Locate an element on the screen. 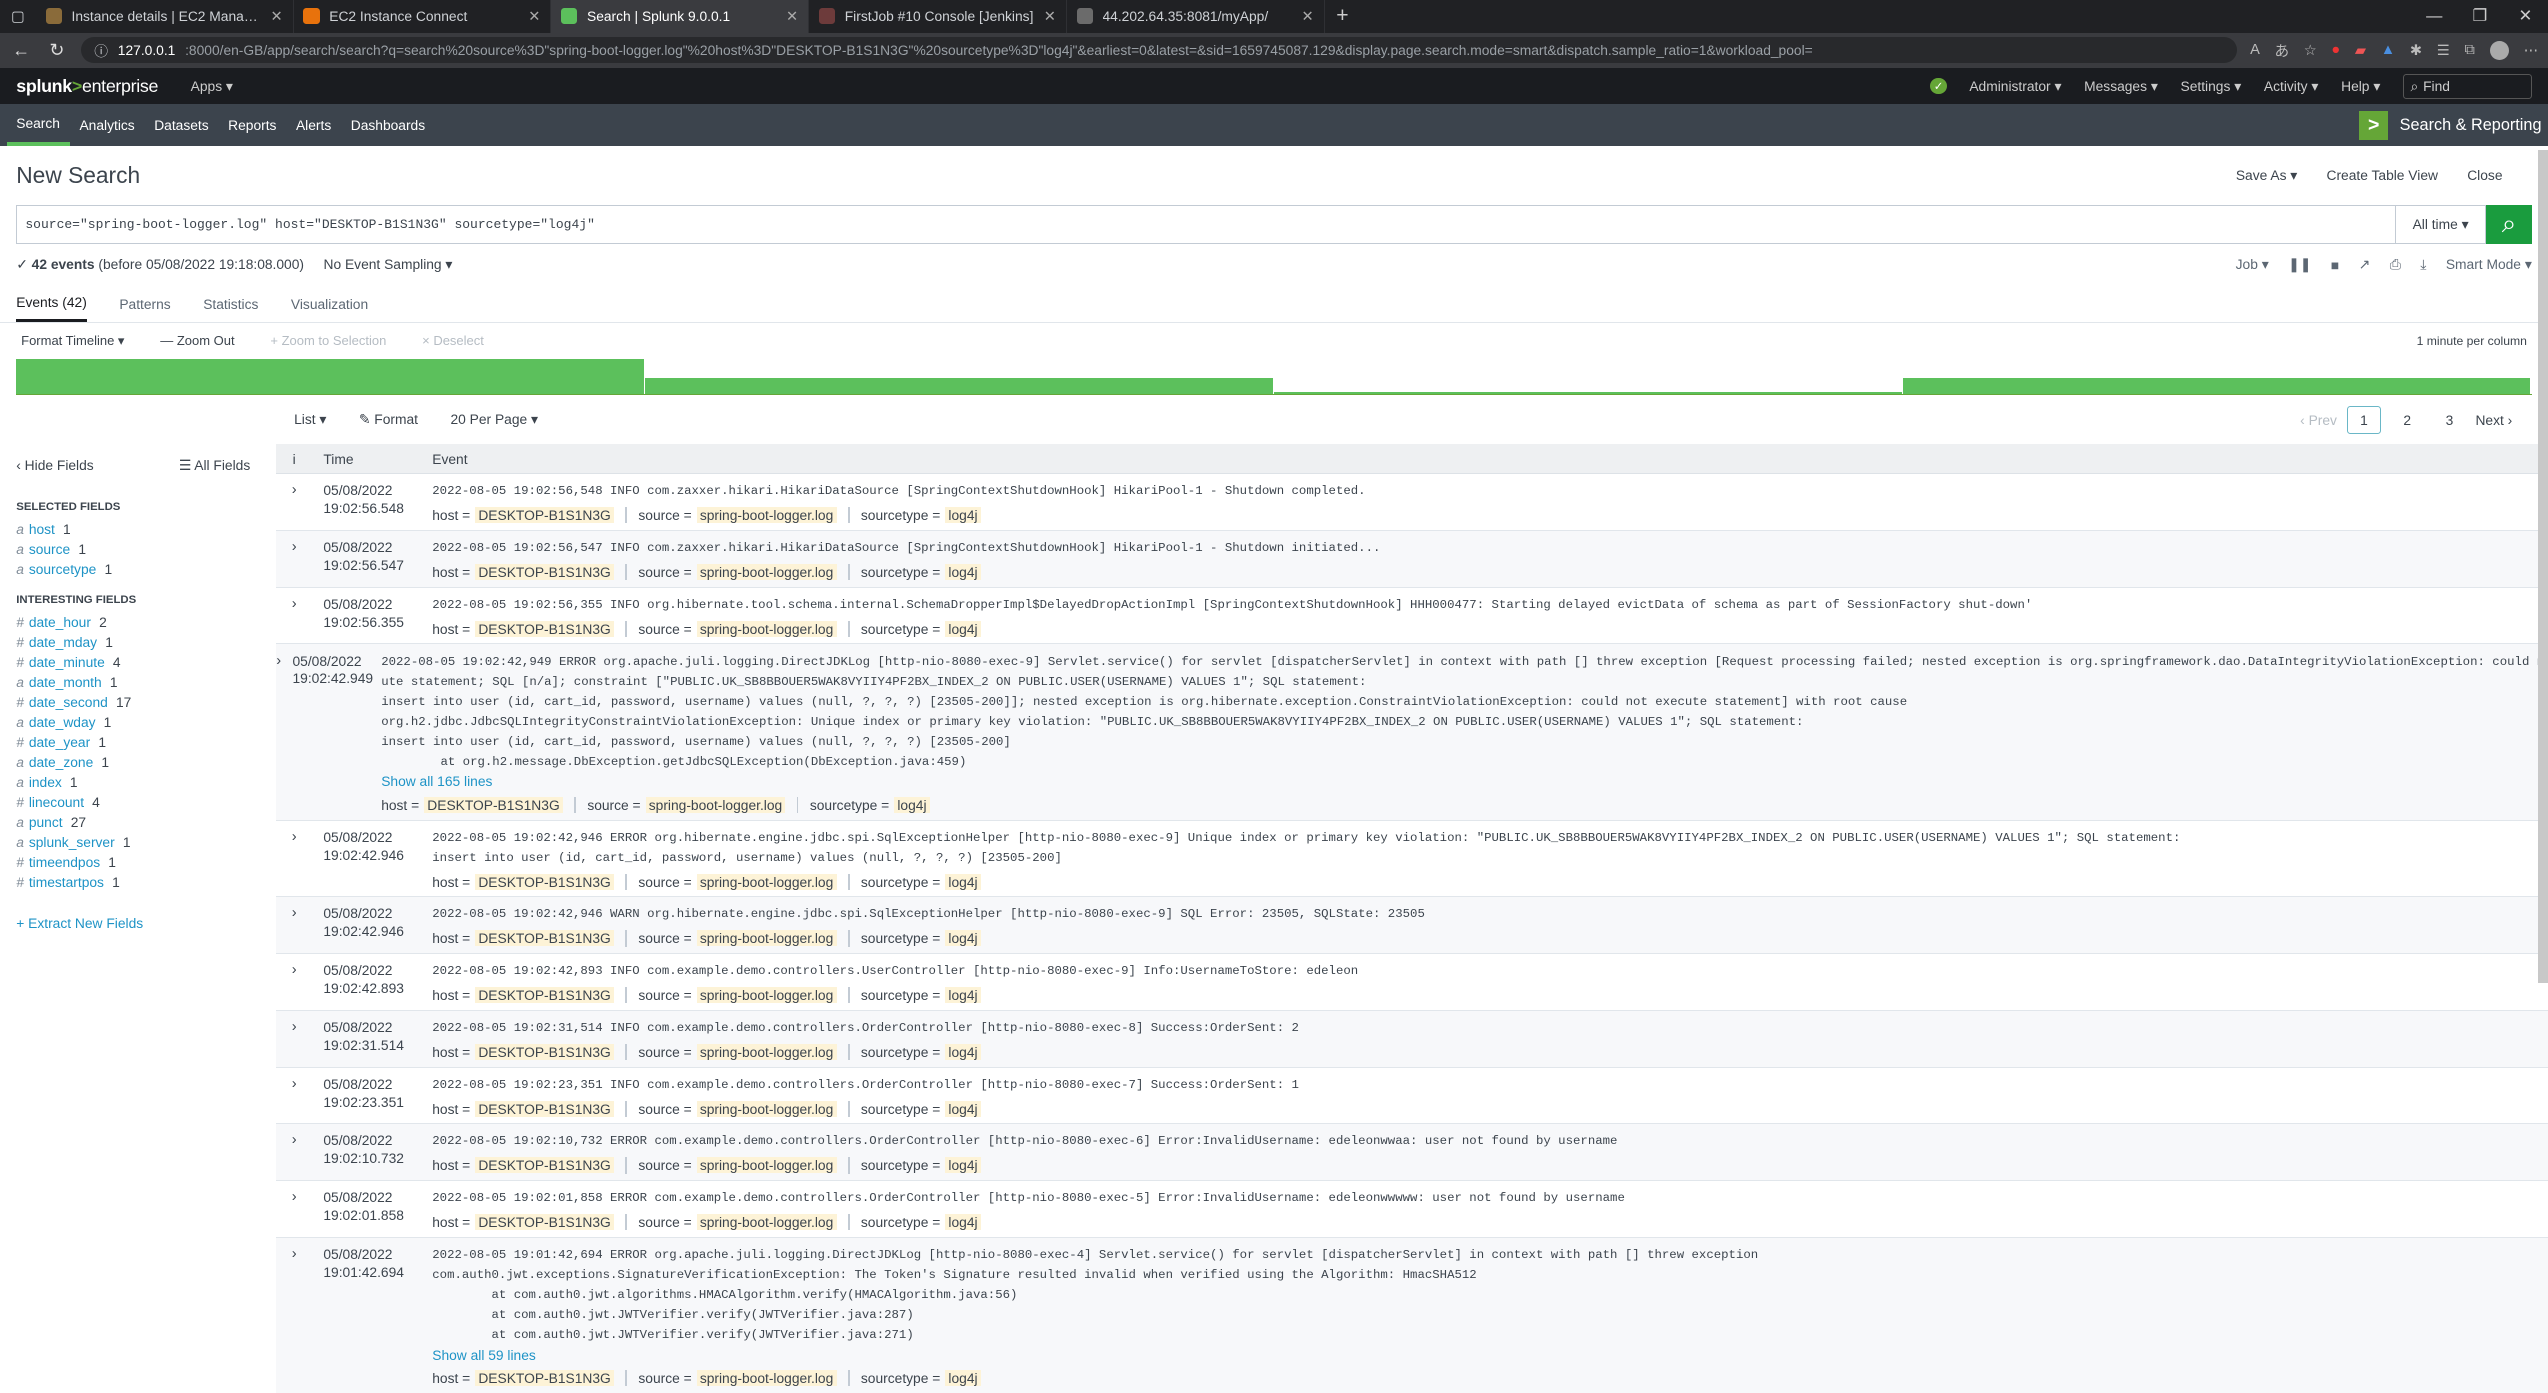 This screenshot has width=2548, height=1393. per-page-menu: 20 Per Page ▾ is located at coordinates (493, 419).